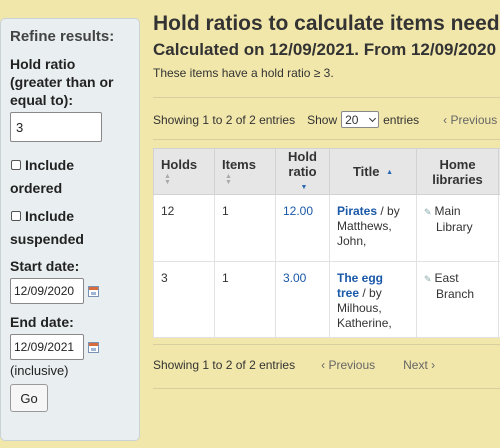  What do you see at coordinates (184, 228) in the screenshot?
I see `holds-cell: 12` at bounding box center [184, 228].